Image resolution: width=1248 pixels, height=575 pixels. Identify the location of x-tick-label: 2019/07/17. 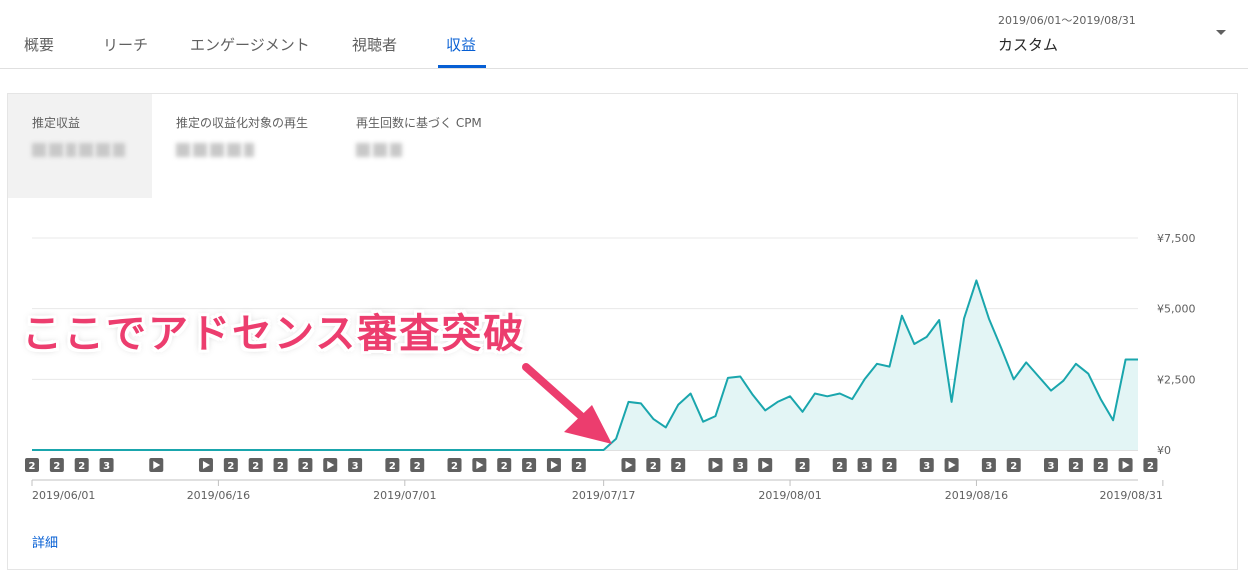
(603, 495).